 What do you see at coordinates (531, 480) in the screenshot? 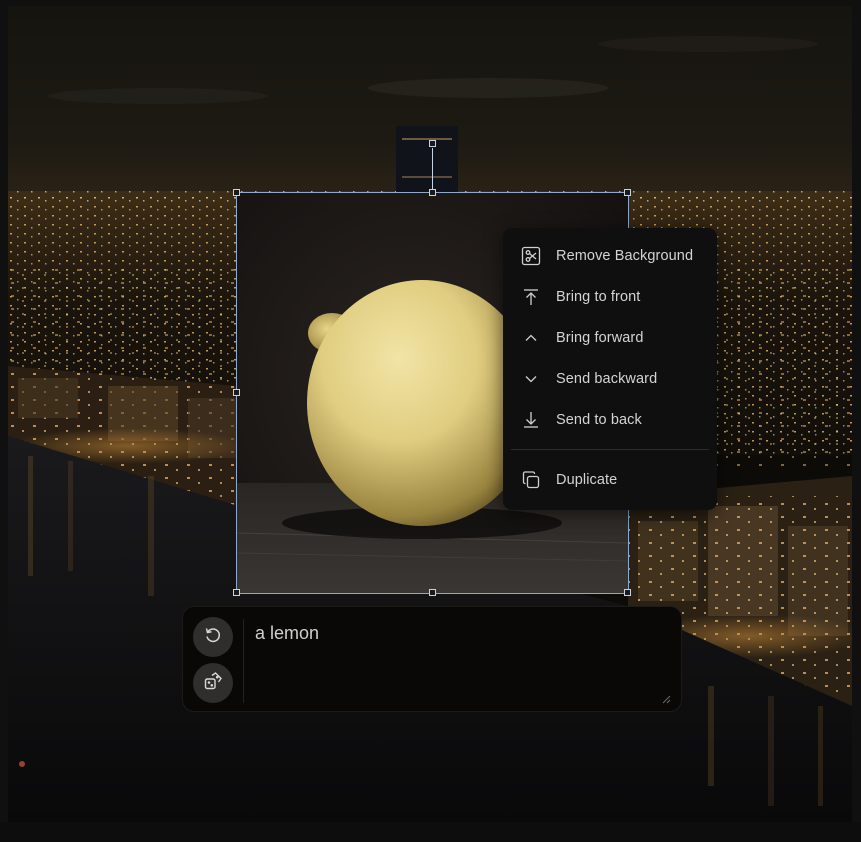
I see `copy-icon` at bounding box center [531, 480].